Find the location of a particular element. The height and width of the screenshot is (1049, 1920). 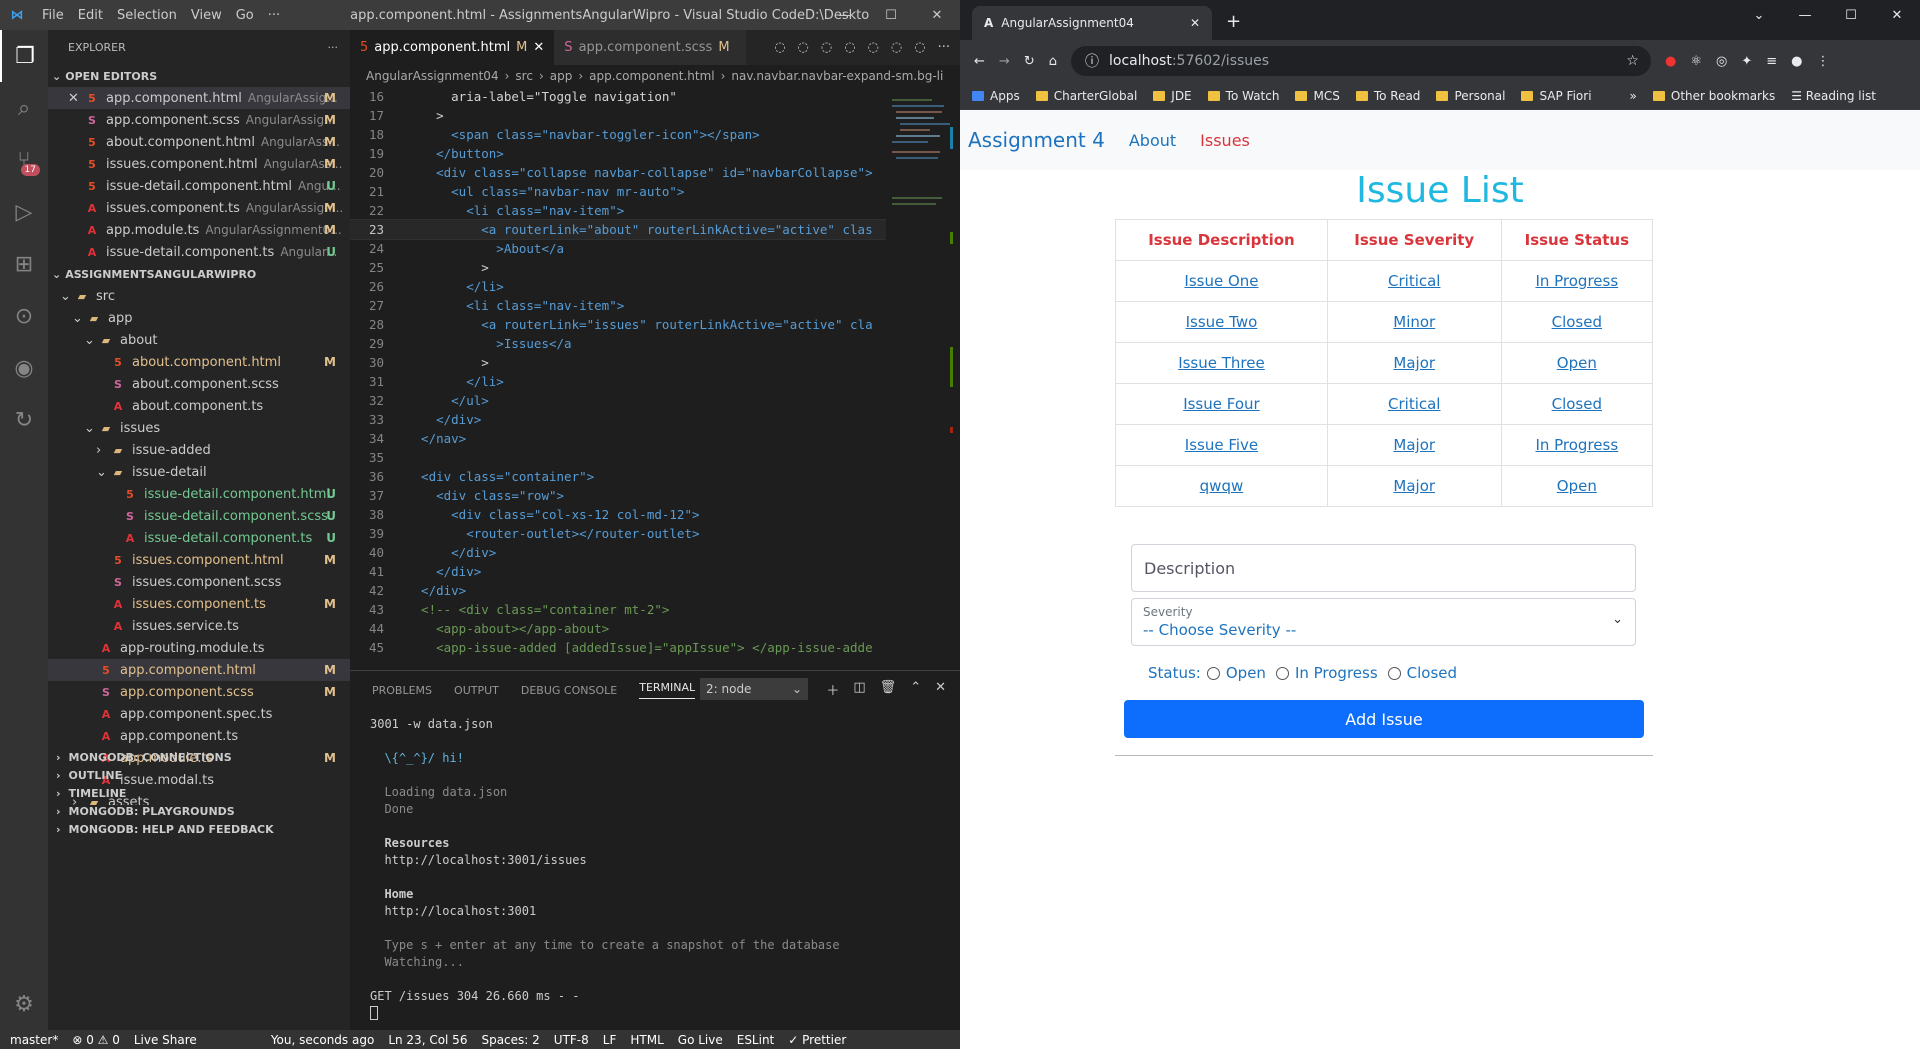

table-cell-link: Closed is located at coordinates (1577, 322).